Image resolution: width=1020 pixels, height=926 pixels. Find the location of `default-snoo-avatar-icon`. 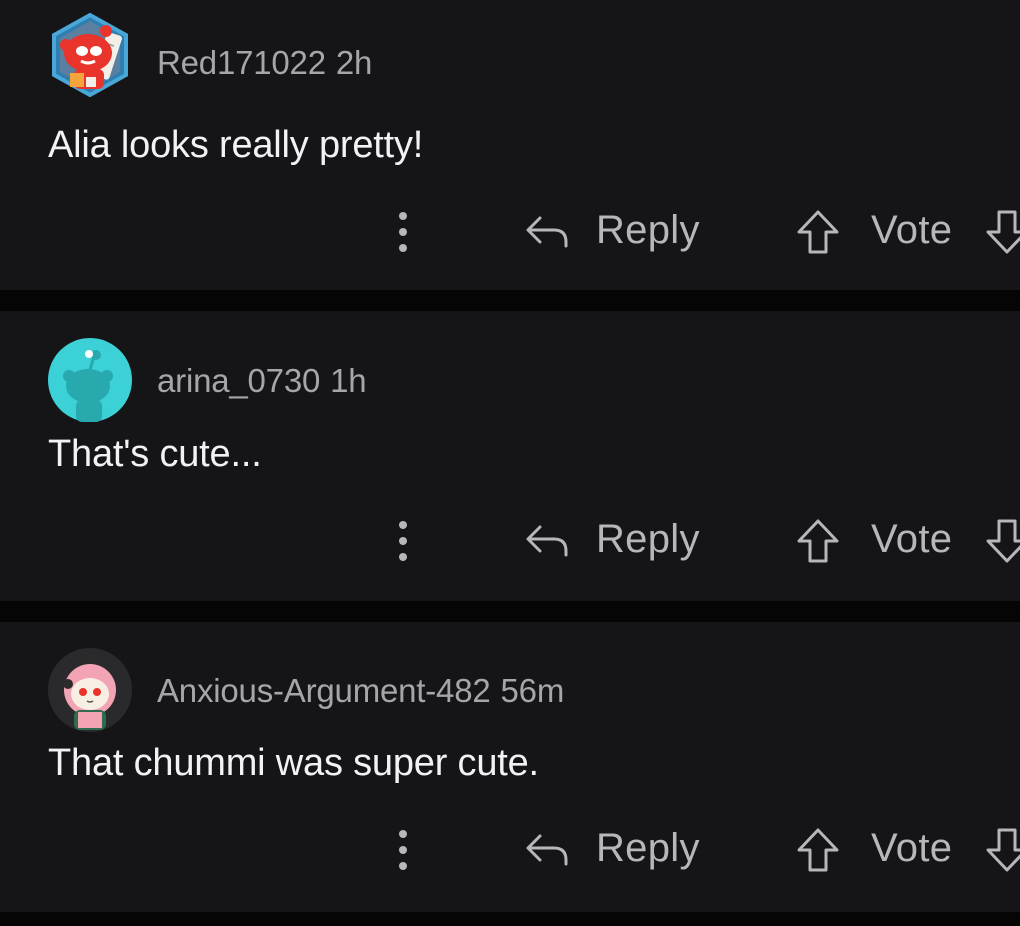

default-snoo-avatar-icon is located at coordinates (90, 380).